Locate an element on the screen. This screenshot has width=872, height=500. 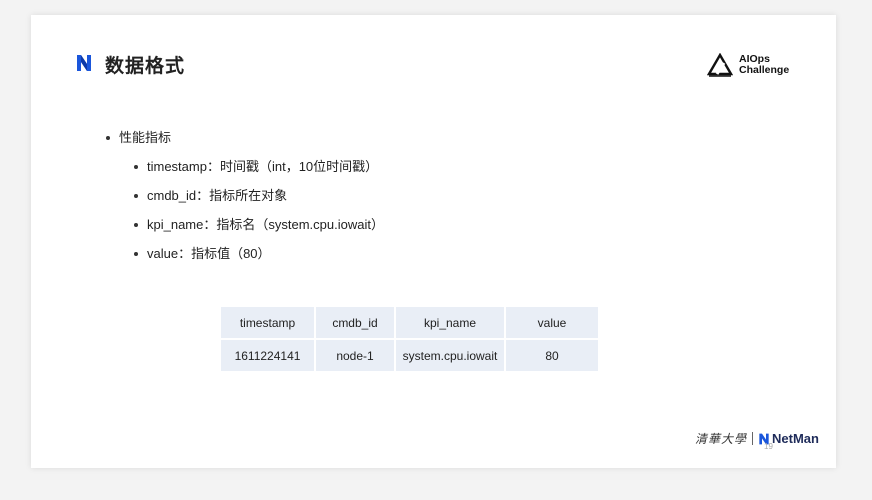
table-row: 1611224141 node-1 system.cpu.iowait 80 is located at coordinates (409, 355).